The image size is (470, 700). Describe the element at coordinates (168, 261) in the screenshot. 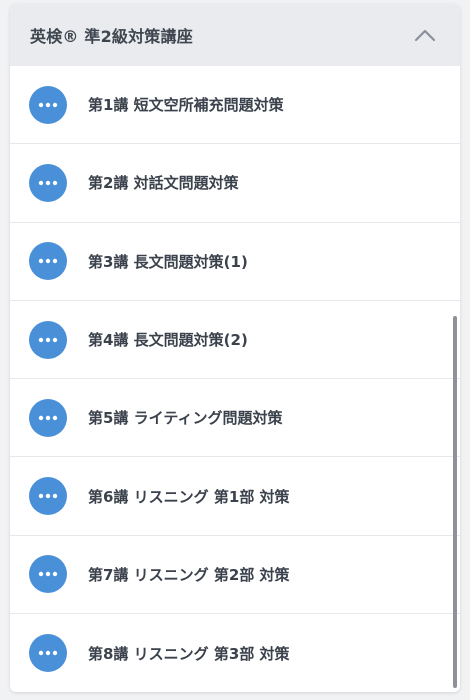

I see `lesson-label: 第3講 長文問題対策(1)` at that location.